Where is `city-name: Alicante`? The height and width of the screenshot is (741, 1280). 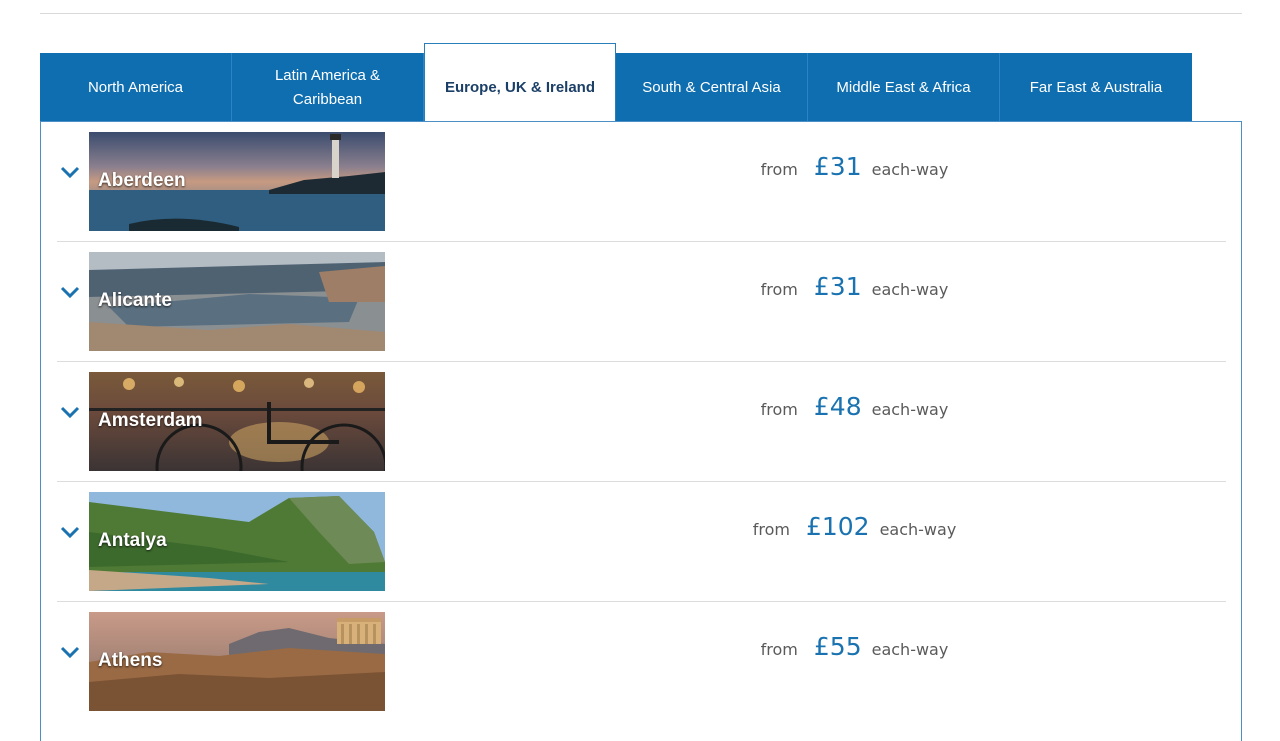 city-name: Alicante is located at coordinates (135, 300).